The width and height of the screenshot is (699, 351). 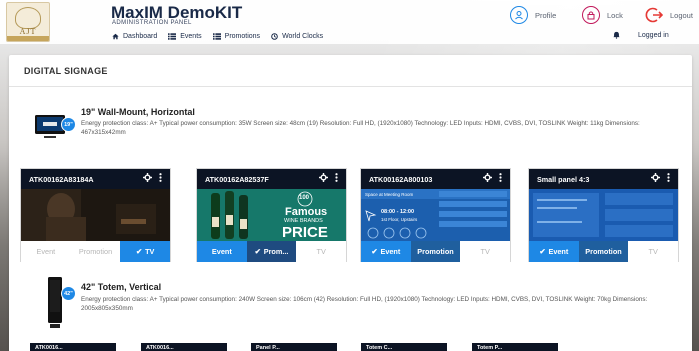 What do you see at coordinates (546, 15) in the screenshot?
I see `profile-label: Profile` at bounding box center [546, 15].